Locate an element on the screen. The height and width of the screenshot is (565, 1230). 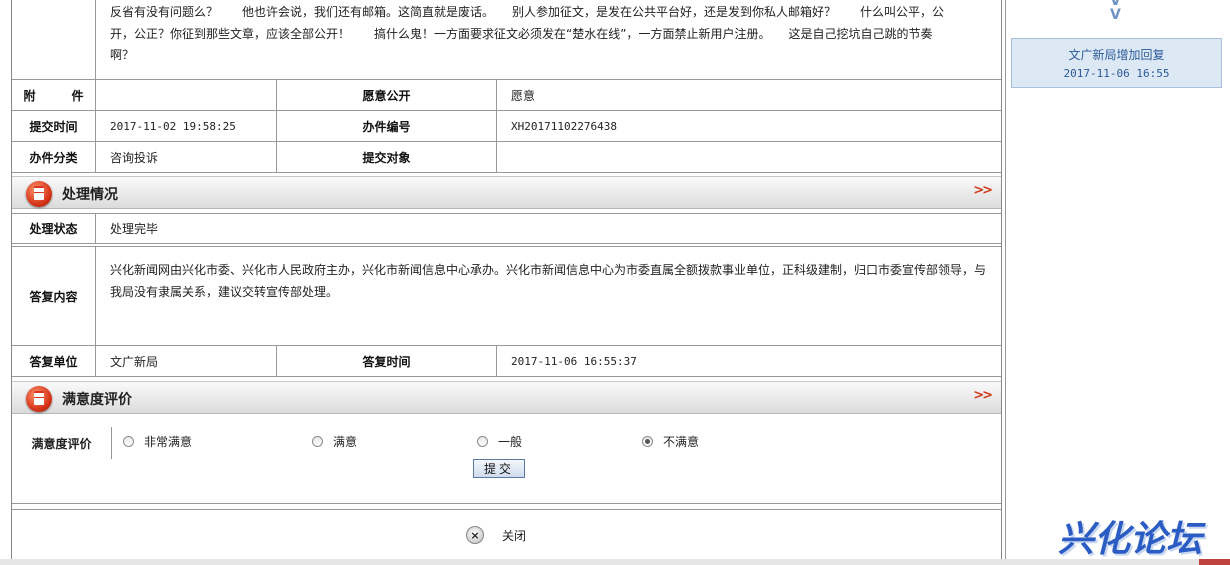
satisfaction-option-average: 一般 is located at coordinates (499, 441).